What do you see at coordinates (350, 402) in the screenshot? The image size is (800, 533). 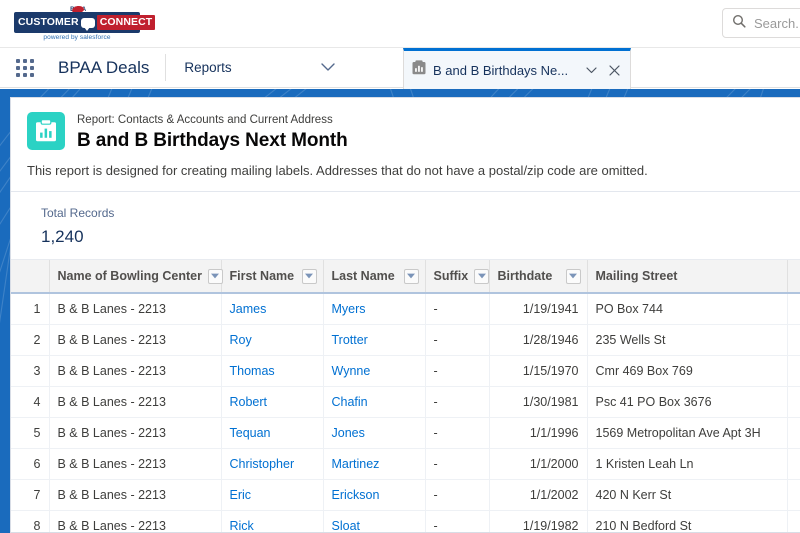 I see `last-name-link: Chafin` at bounding box center [350, 402].